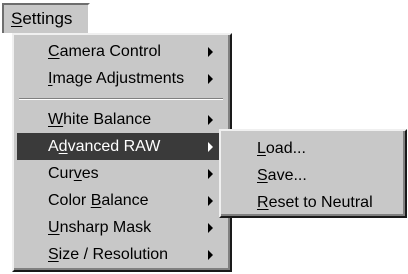 The width and height of the screenshot is (408, 274). I want to click on menu-item-label: Curves, so click(73, 173).